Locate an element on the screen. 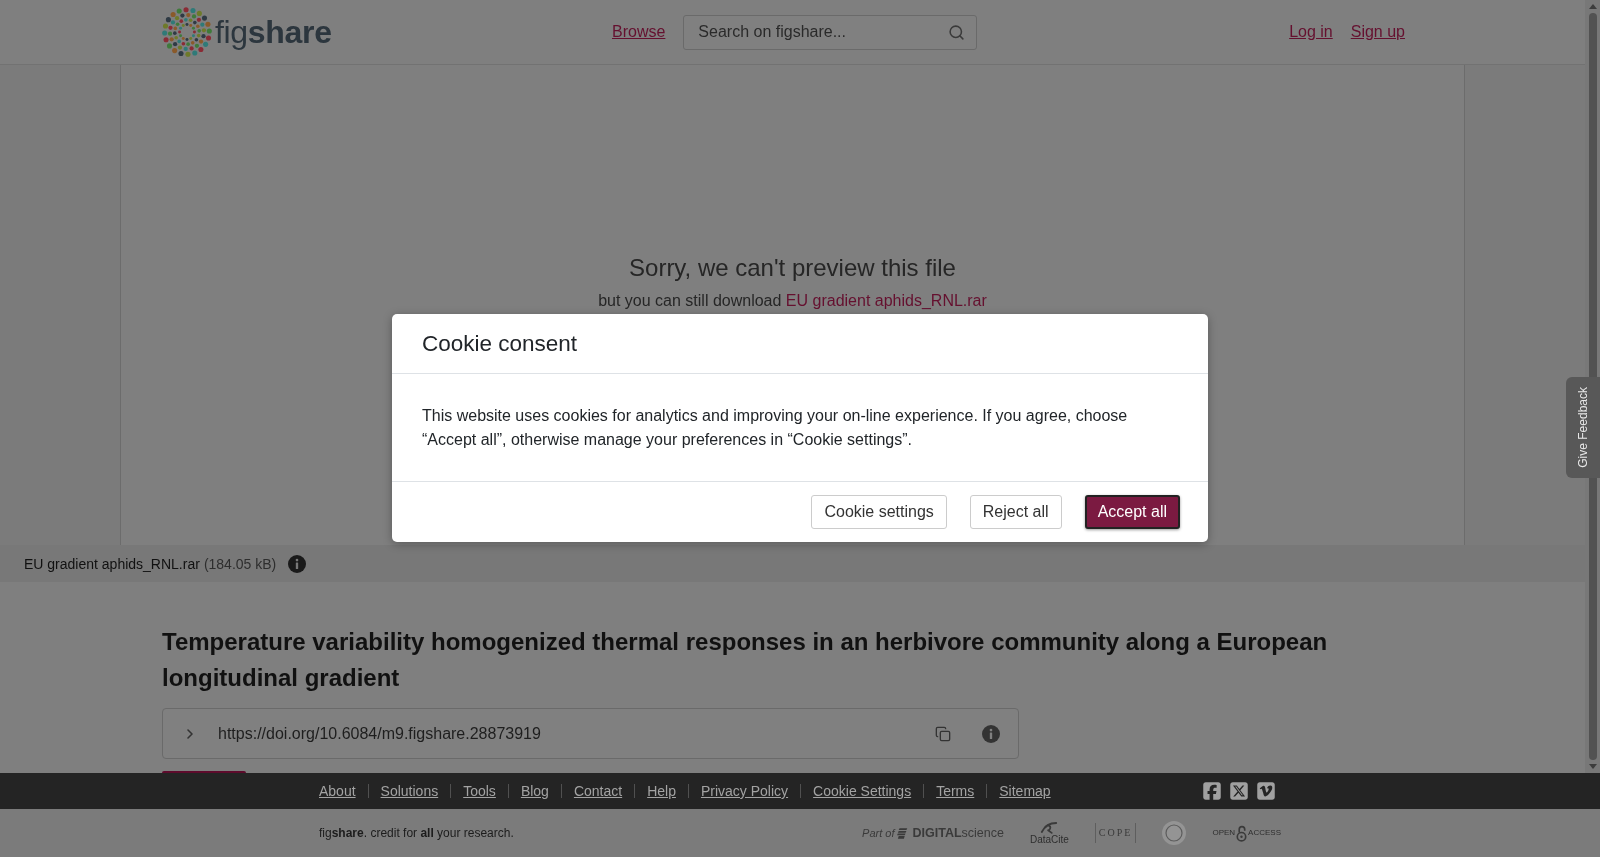 This screenshot has height=857, width=1600. auth-link: Log in is located at coordinates (1311, 32).